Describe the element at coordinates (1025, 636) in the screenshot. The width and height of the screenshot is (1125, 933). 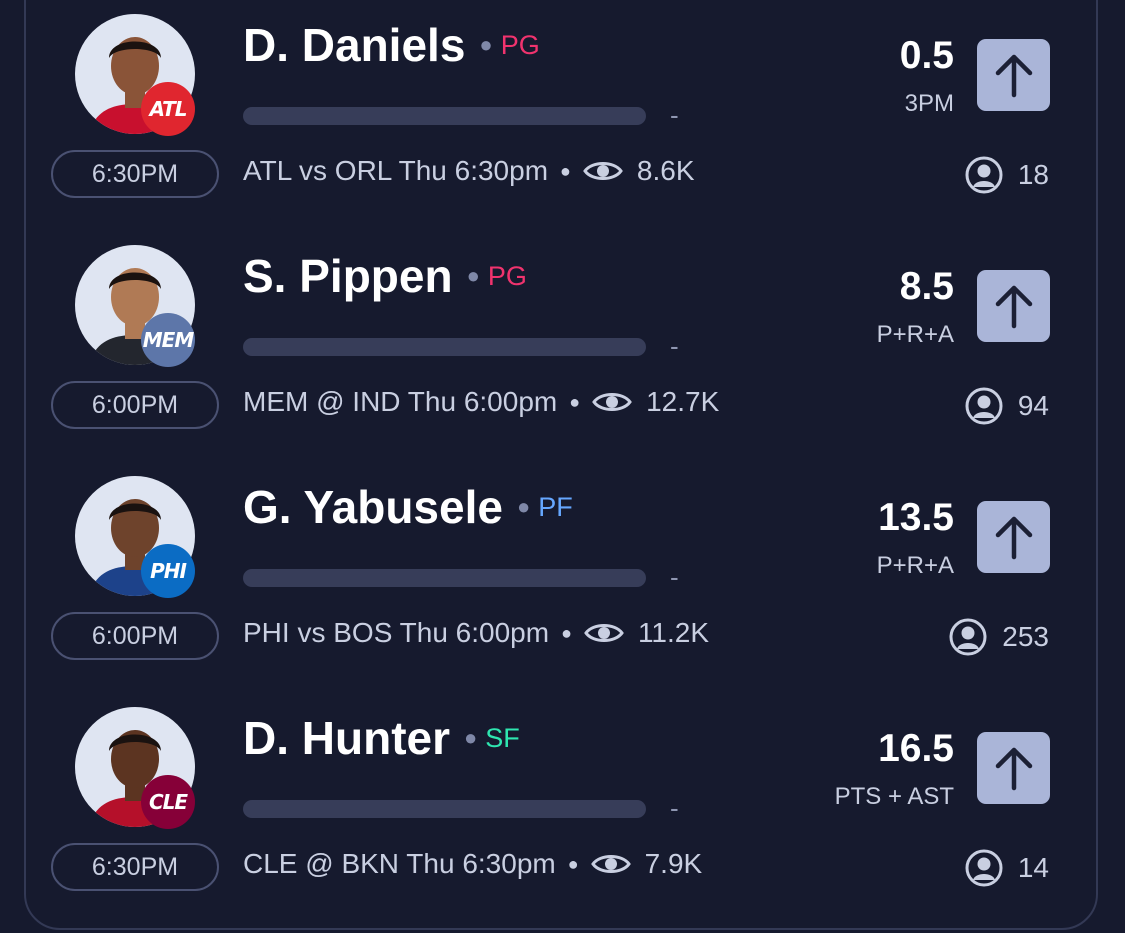
I see `user-count: 253` at that location.